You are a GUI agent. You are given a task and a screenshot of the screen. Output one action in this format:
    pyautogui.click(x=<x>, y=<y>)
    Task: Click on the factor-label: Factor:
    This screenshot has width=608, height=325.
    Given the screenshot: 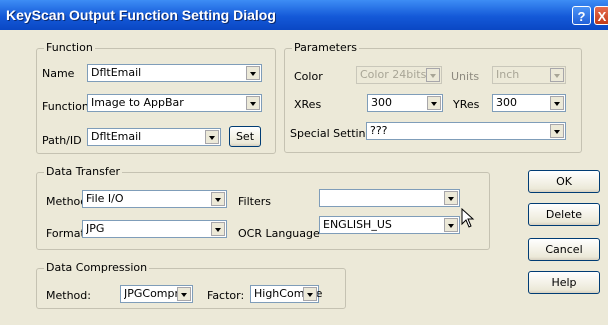 What is the action you would take?
    pyautogui.click(x=226, y=295)
    